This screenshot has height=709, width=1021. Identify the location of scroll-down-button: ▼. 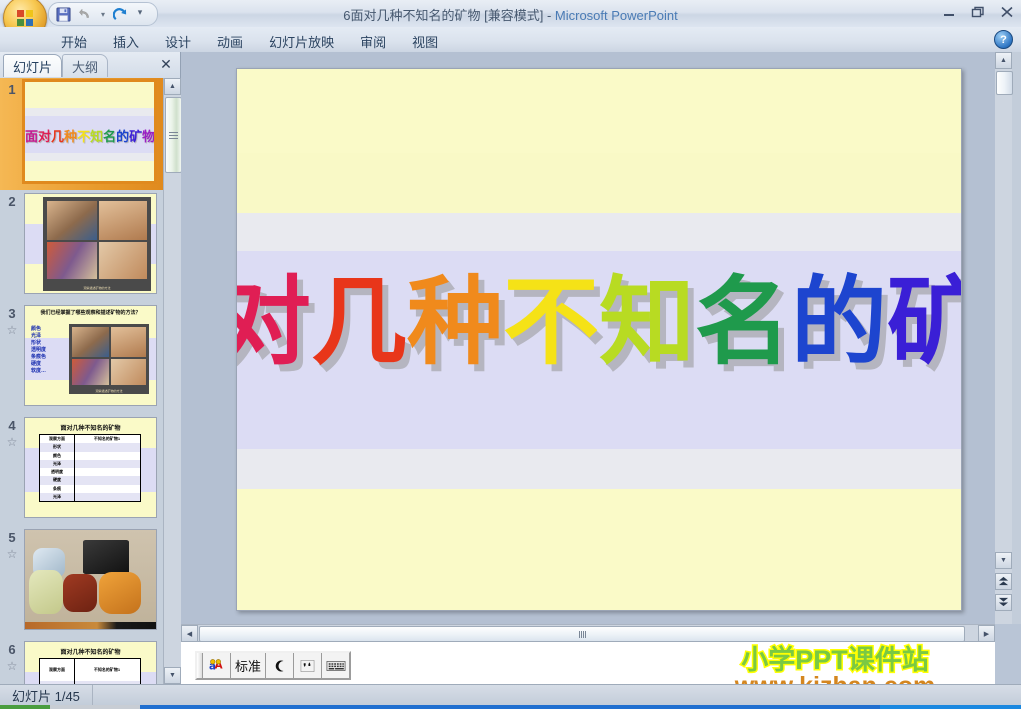
(1003, 560).